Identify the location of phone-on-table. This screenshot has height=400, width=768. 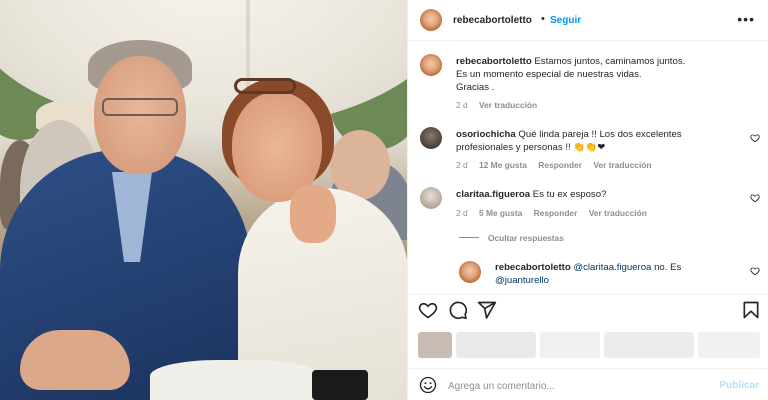
(340, 385).